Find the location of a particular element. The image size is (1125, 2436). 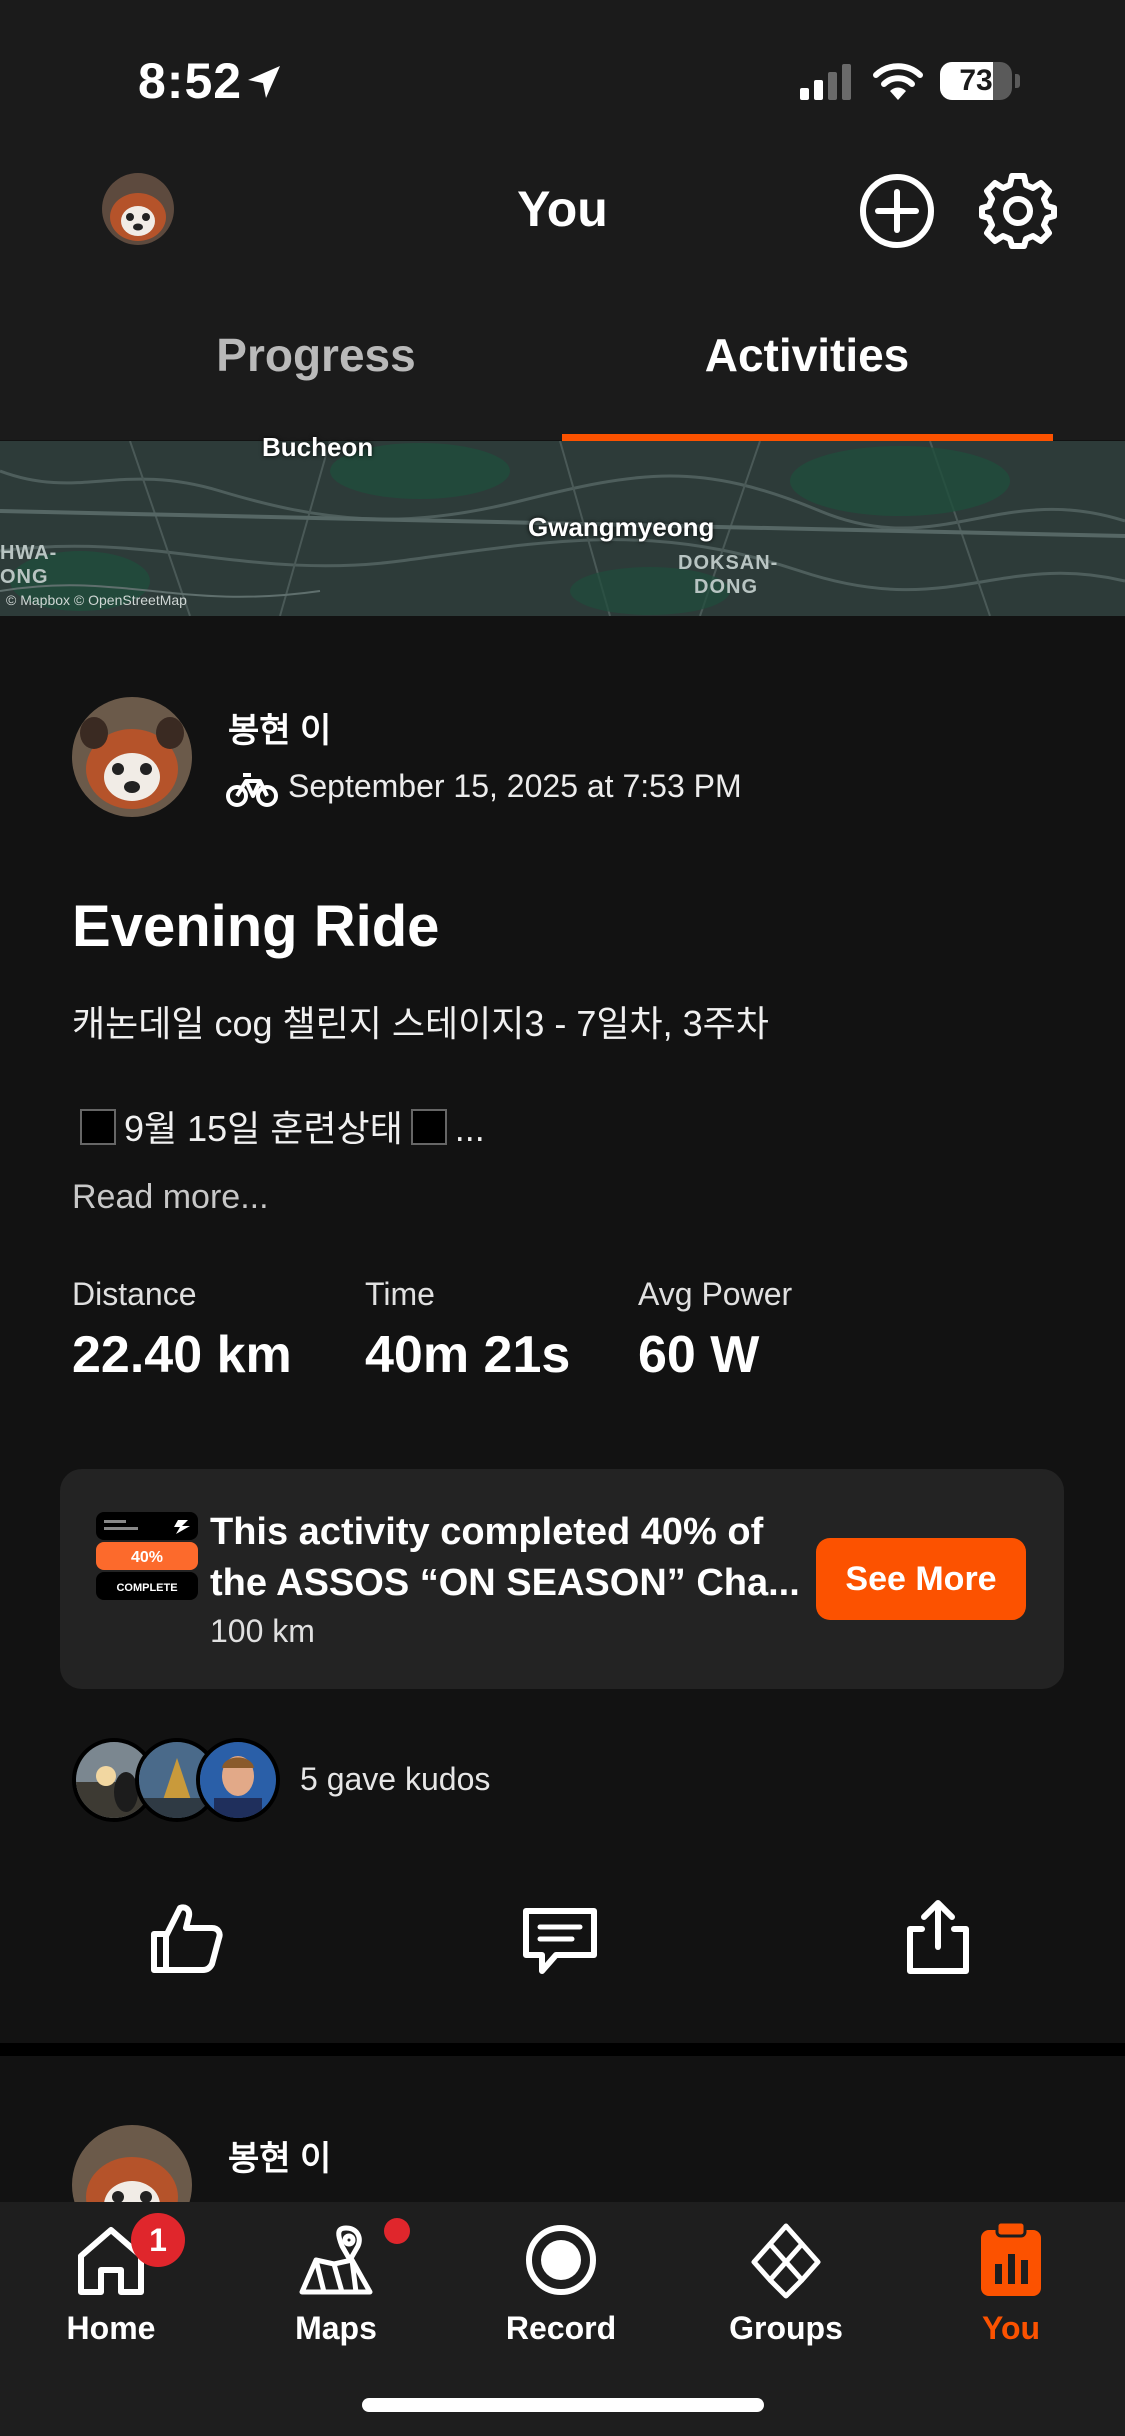

stat-value-distance: 22.40 km is located at coordinates (182, 1355).